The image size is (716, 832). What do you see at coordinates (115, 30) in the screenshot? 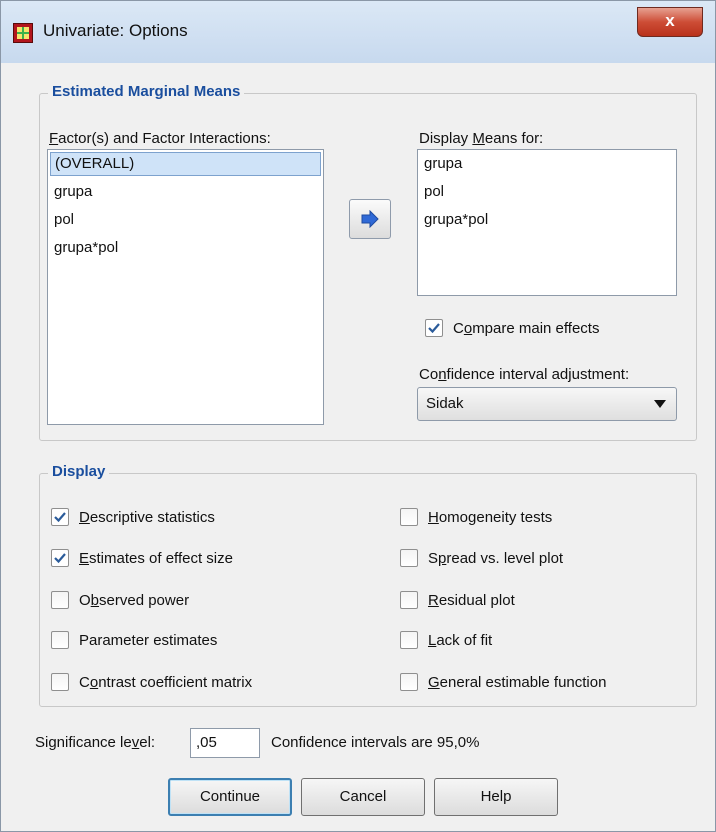
I see `window-title: Univariate: Options` at bounding box center [115, 30].